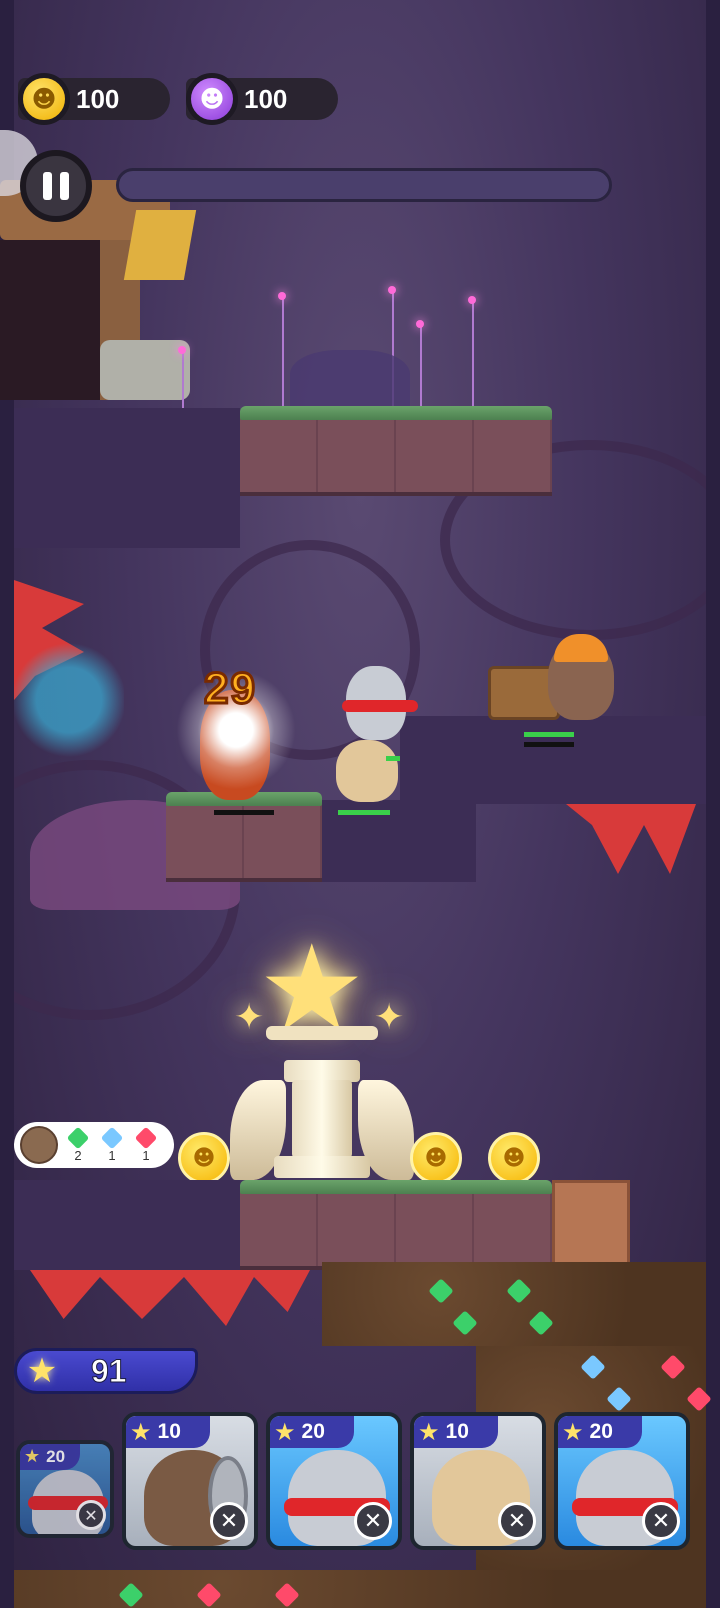  I want to click on ally-gray-hamster-scarf, so click(380, 703).